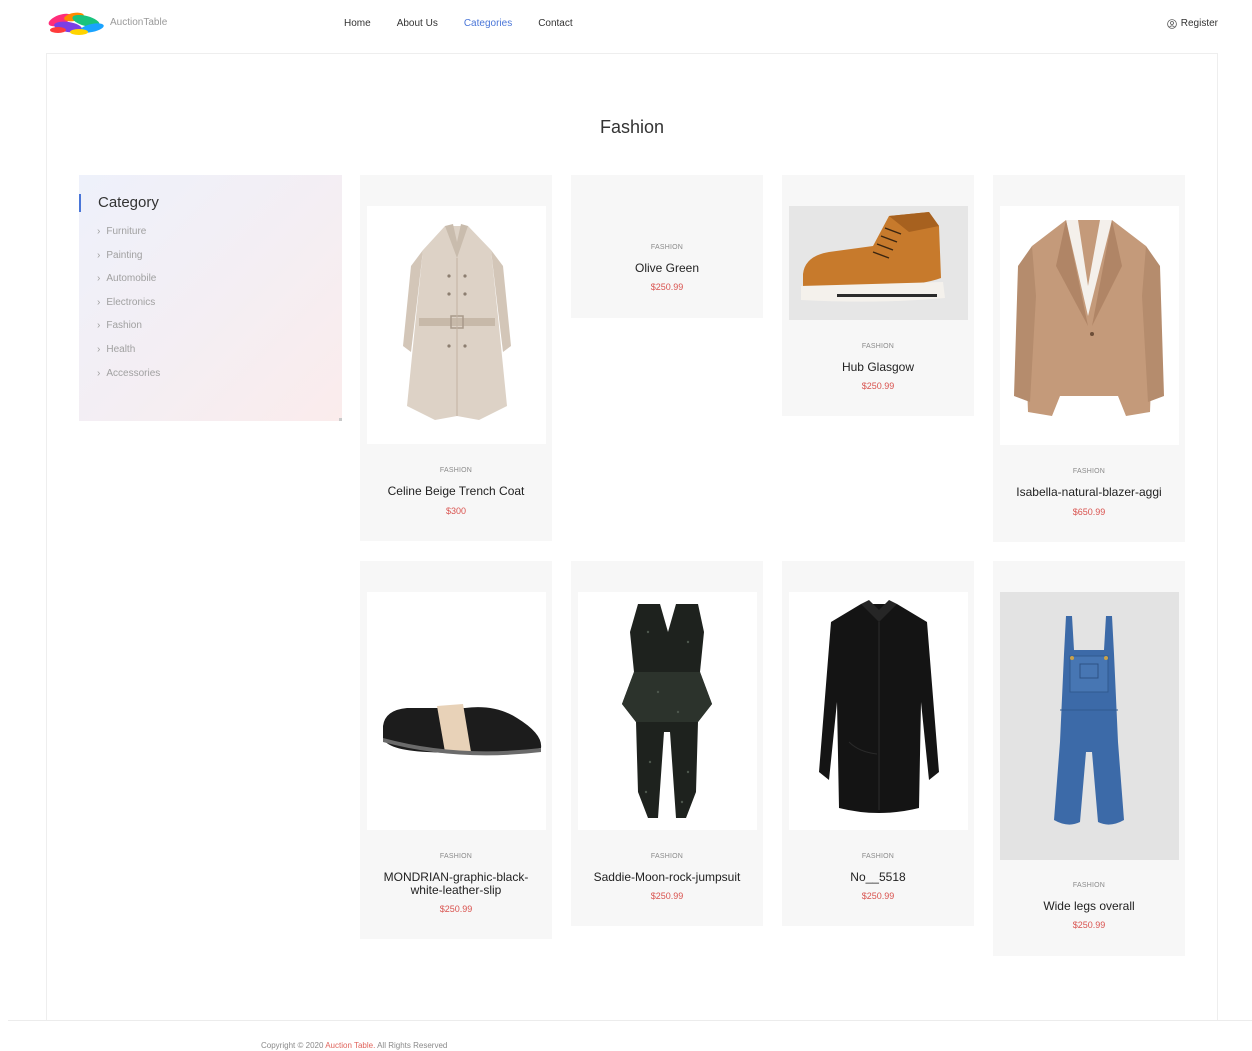 This screenshot has width=1252, height=1051. Describe the element at coordinates (128, 332) in the screenshot. I see `category-item-fashion: › Fashion` at that location.